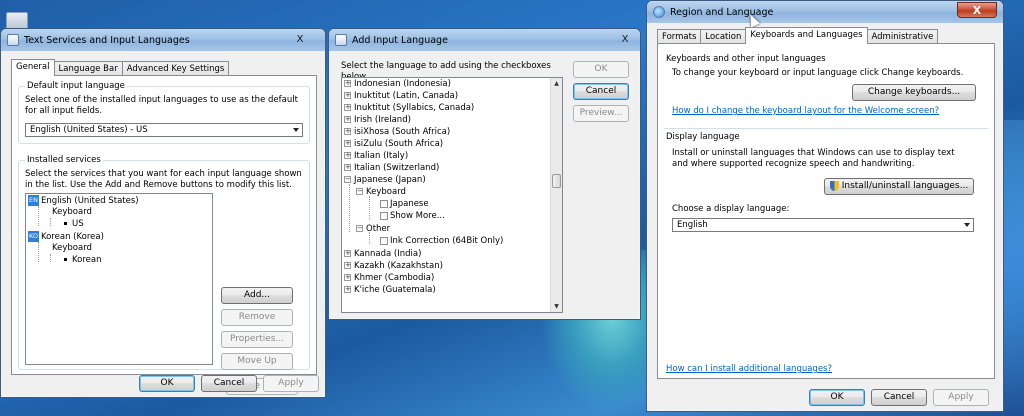 This screenshot has width=1024, height=416. I want to click on region-language-titlebar: Region and Language X, so click(825, 12).